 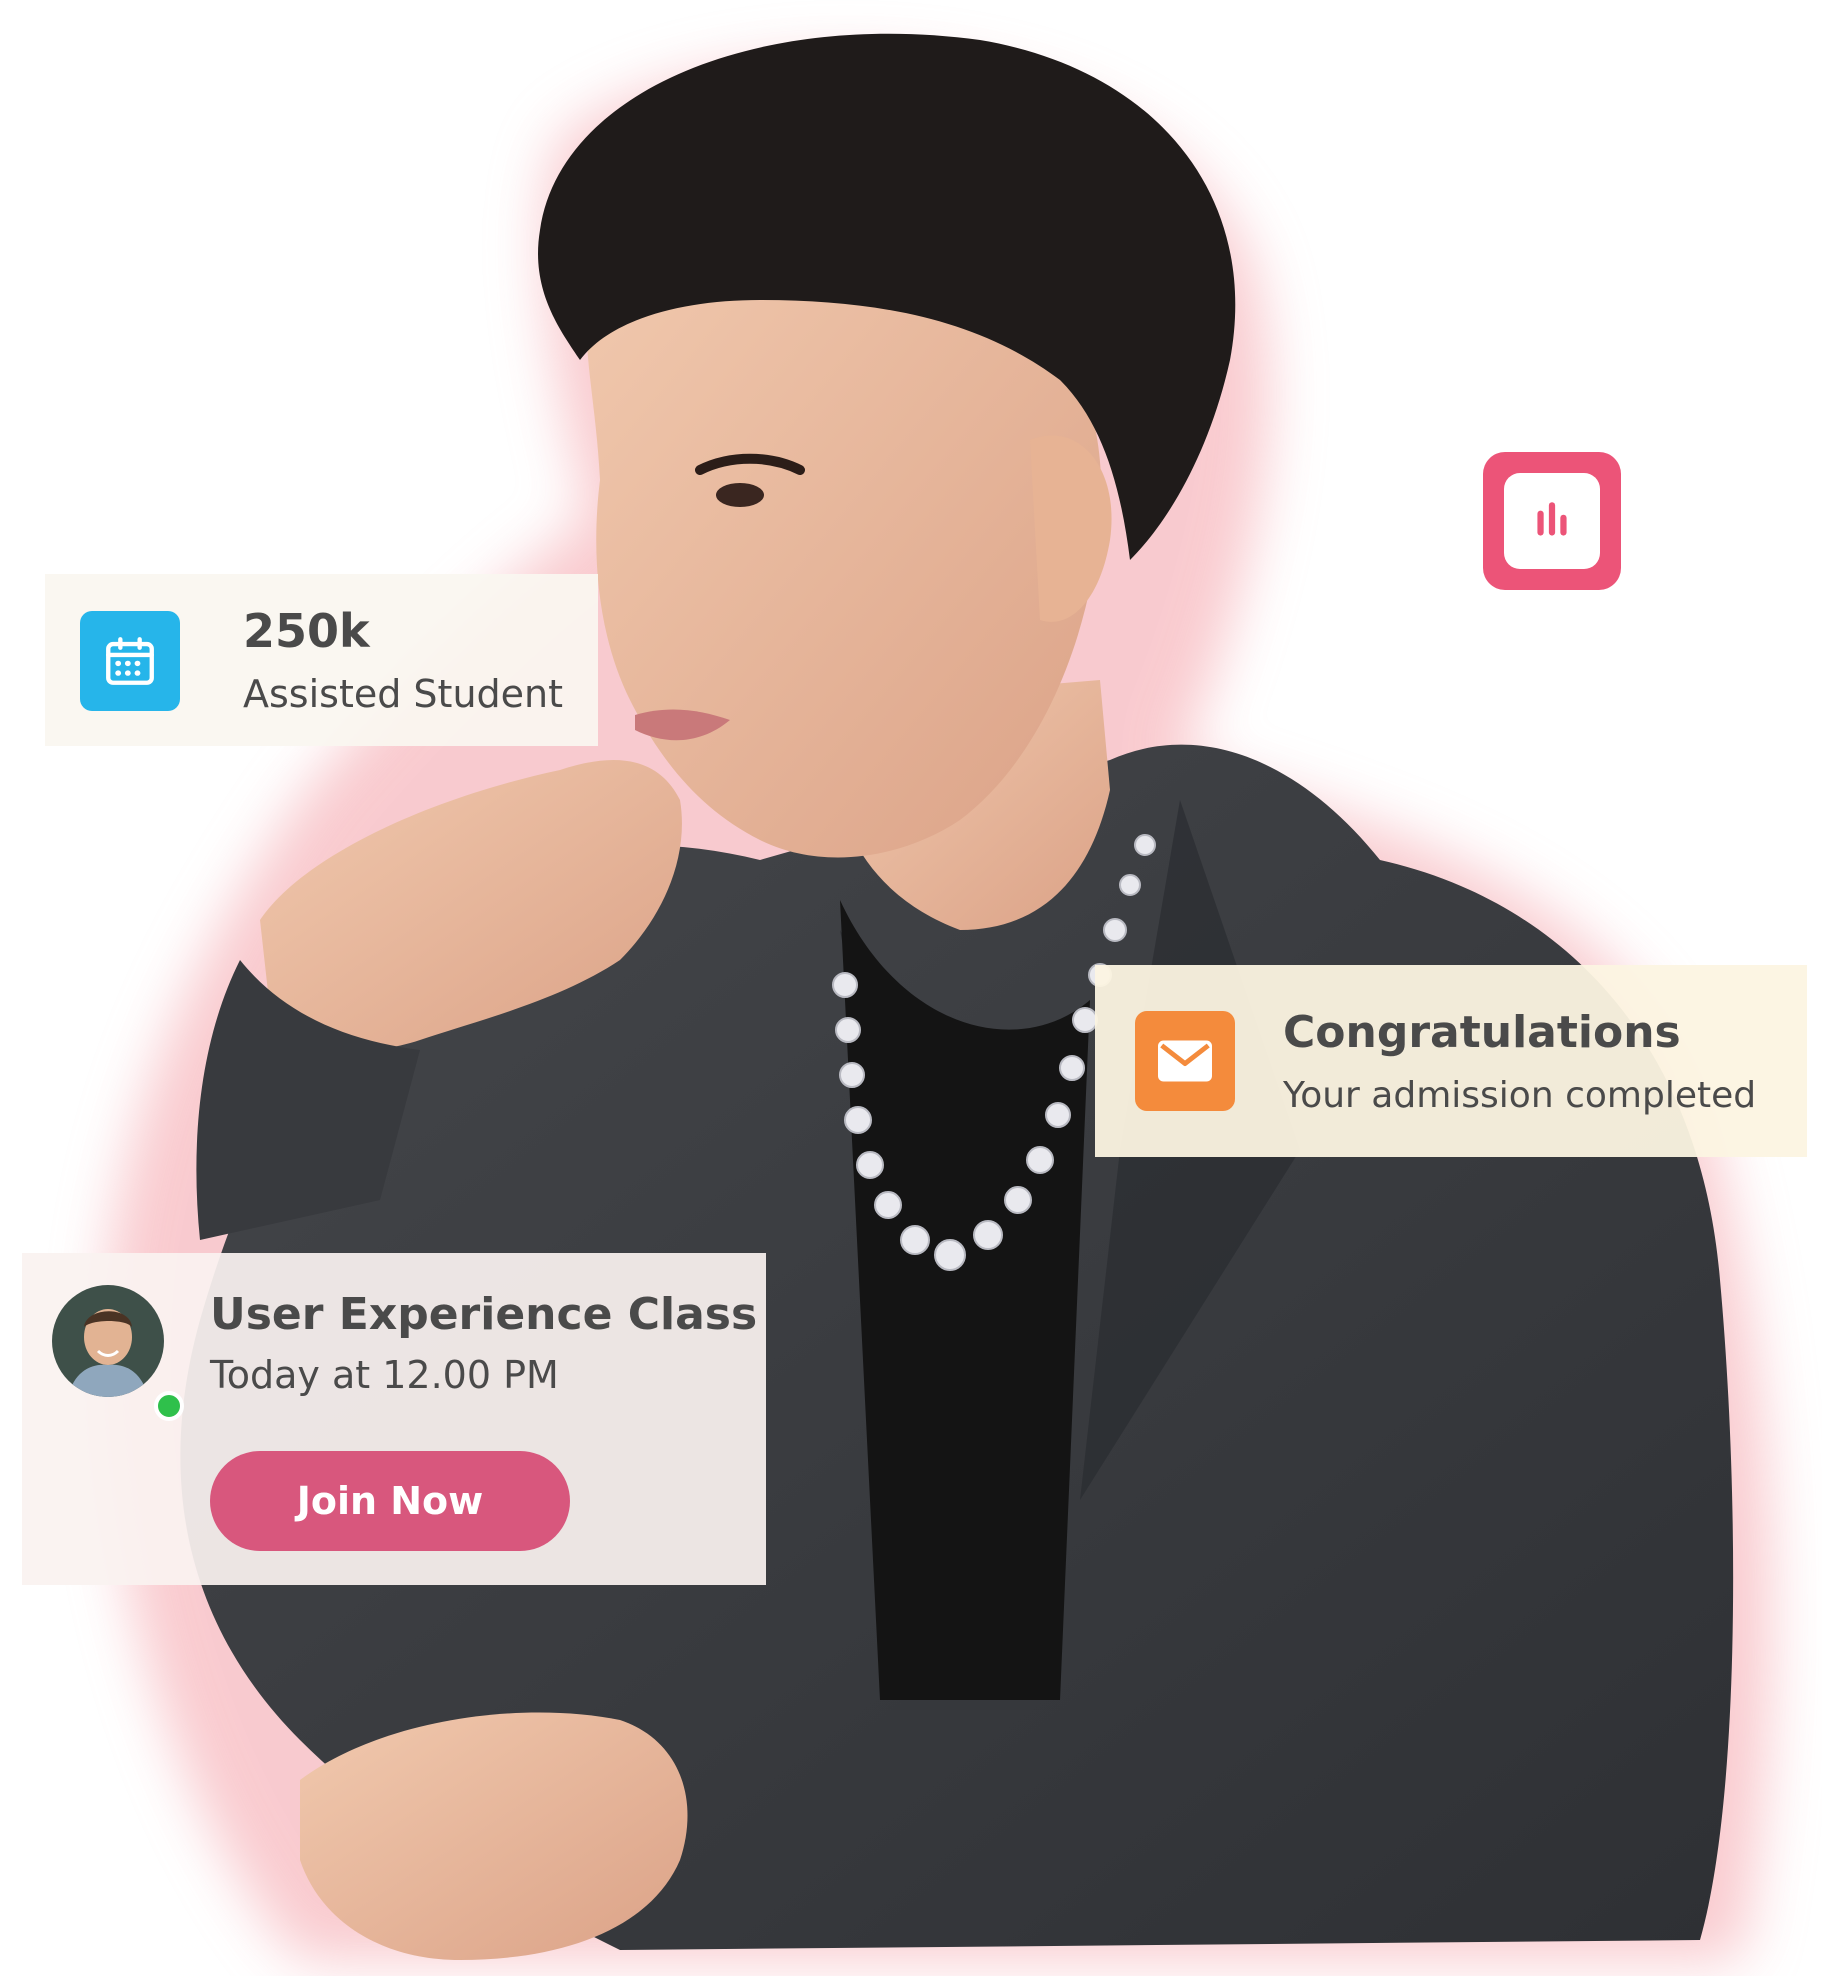 What do you see at coordinates (390, 1501) in the screenshot?
I see `join-now-button: Join Now` at bounding box center [390, 1501].